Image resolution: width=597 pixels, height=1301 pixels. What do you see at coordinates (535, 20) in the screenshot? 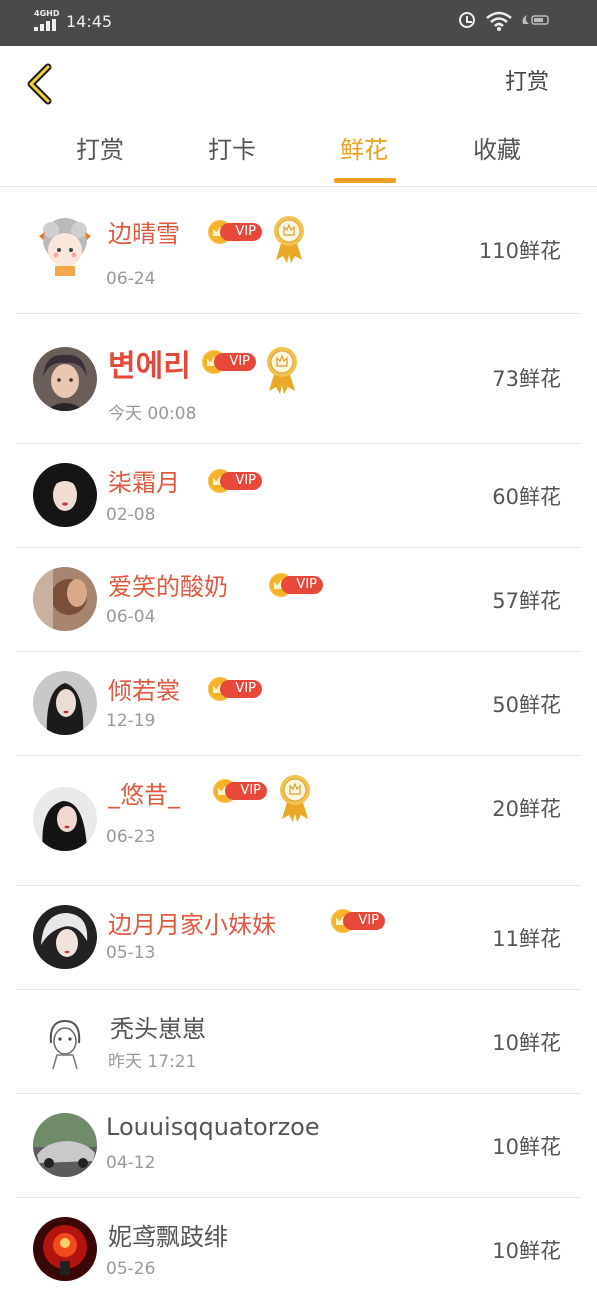
I see `battery-icon` at bounding box center [535, 20].